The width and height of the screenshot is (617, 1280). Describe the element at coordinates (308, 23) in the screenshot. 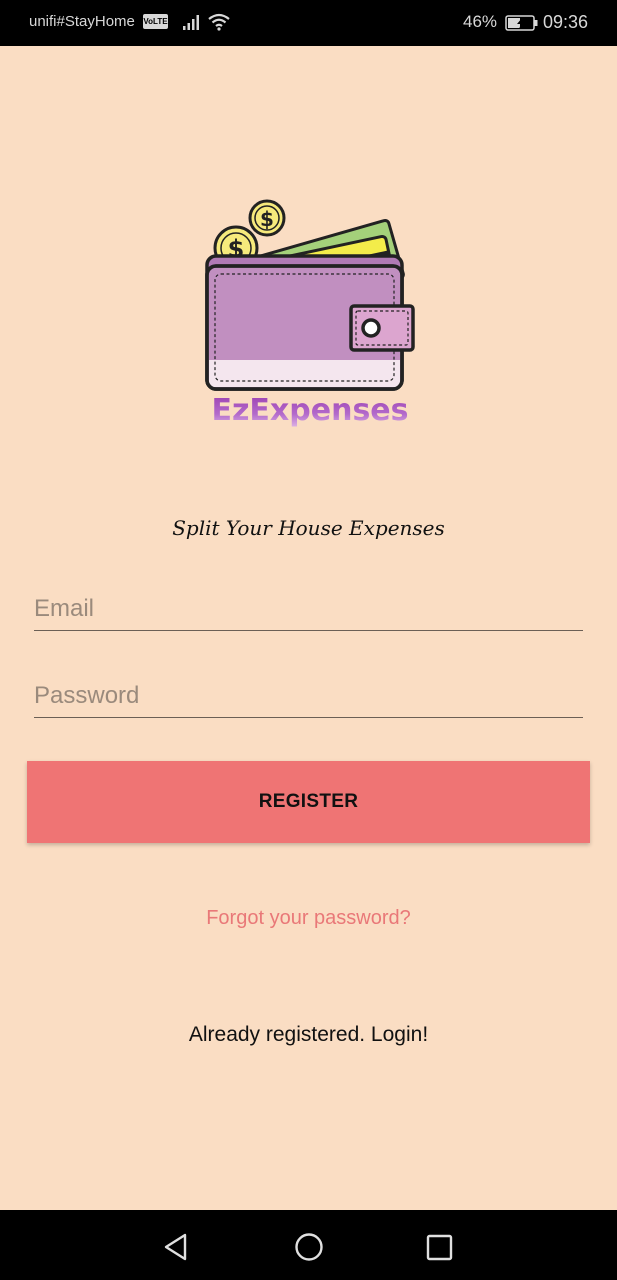

I see `status-bar: unifi#StayHome VoLTE 46% 09:36` at that location.